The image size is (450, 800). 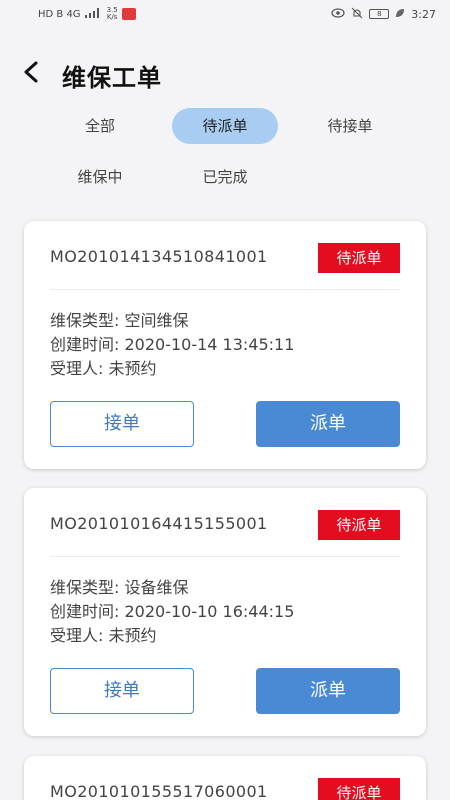 I want to click on tab-all: 全部, so click(x=100, y=126).